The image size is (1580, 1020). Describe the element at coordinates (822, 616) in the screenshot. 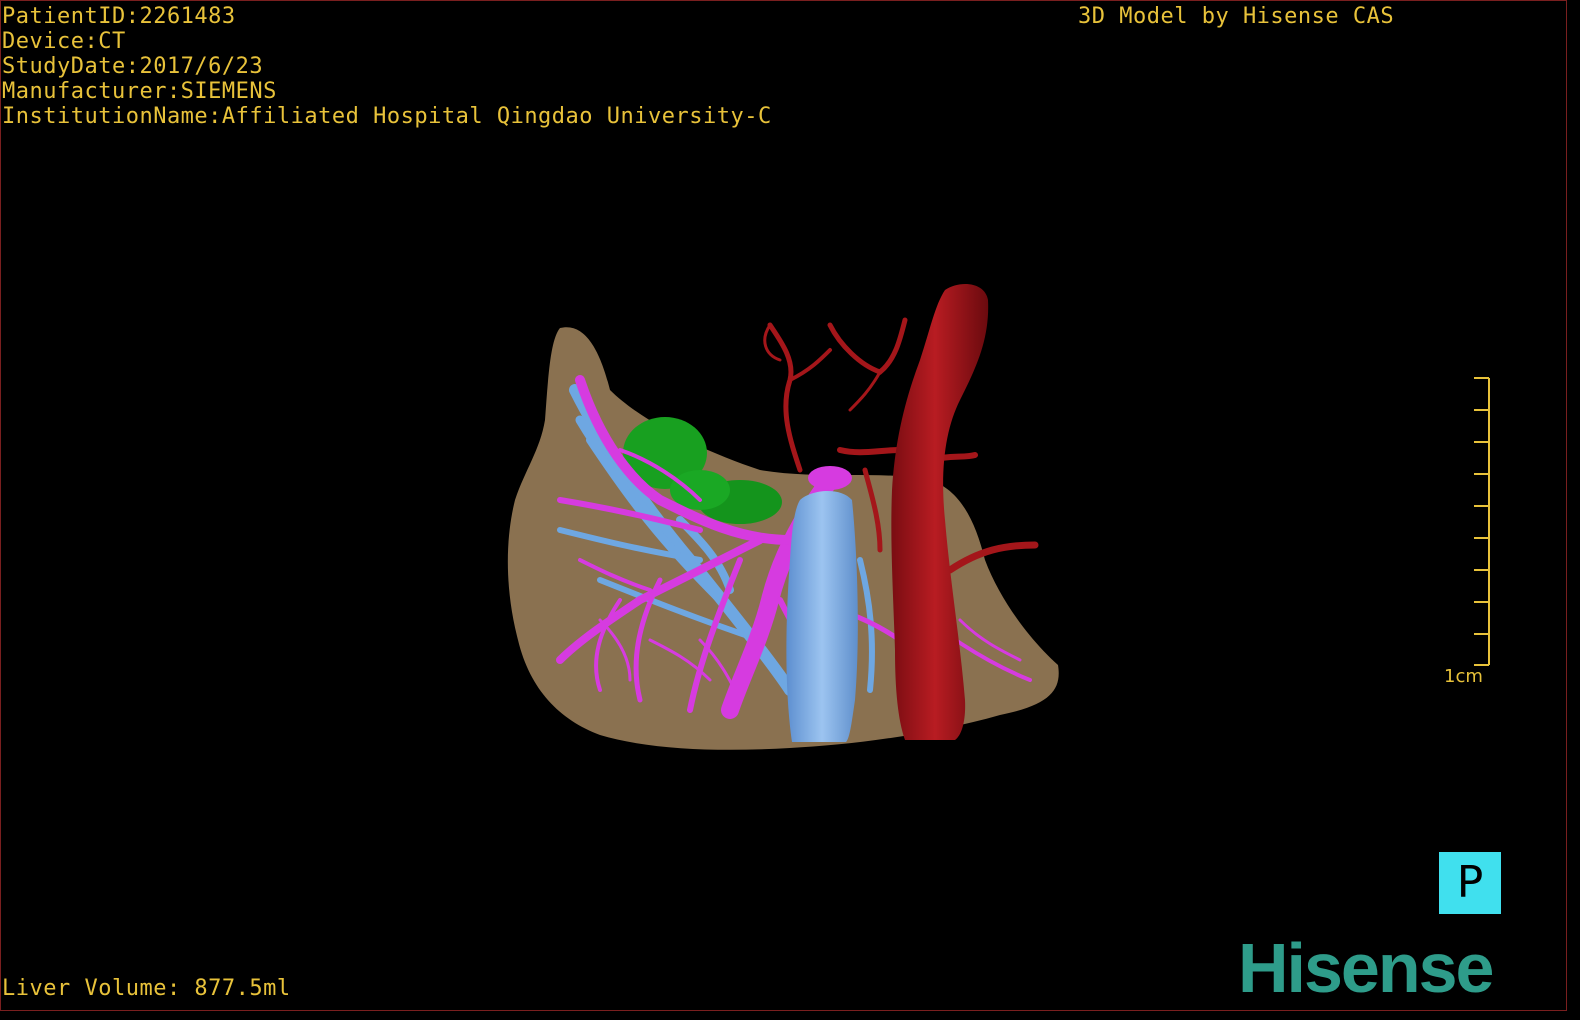

I see `inferior-vena-cava-model` at that location.